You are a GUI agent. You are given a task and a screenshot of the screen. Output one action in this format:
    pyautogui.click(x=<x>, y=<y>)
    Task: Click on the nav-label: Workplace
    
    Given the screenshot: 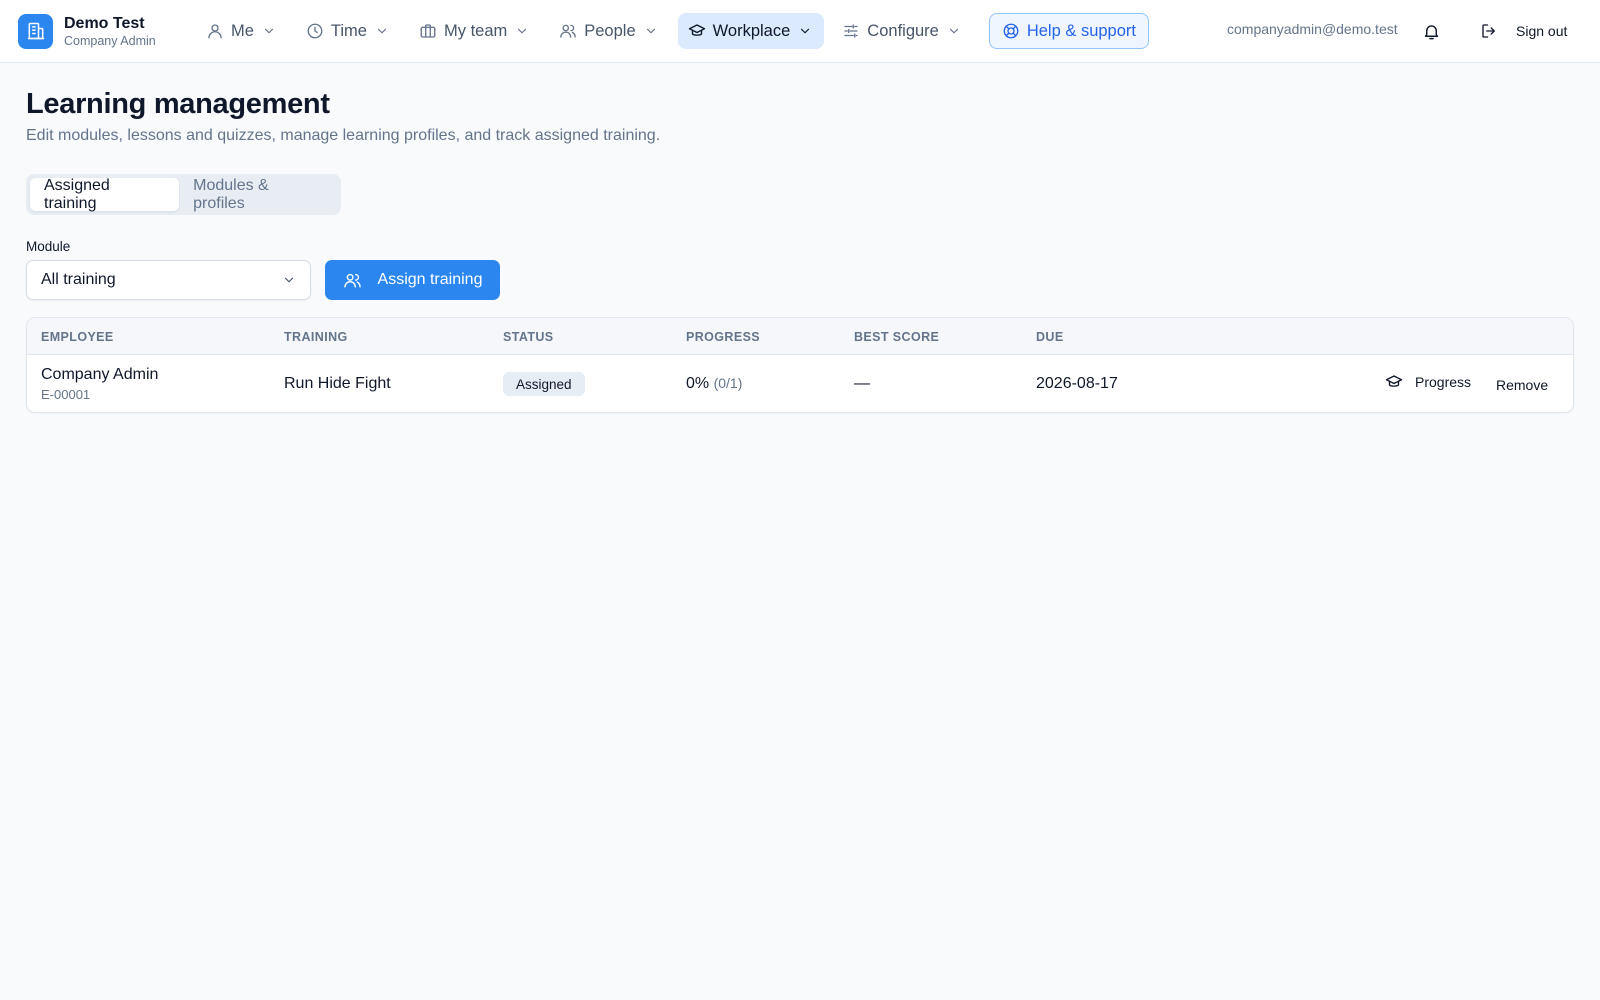 What is the action you would take?
    pyautogui.click(x=751, y=30)
    